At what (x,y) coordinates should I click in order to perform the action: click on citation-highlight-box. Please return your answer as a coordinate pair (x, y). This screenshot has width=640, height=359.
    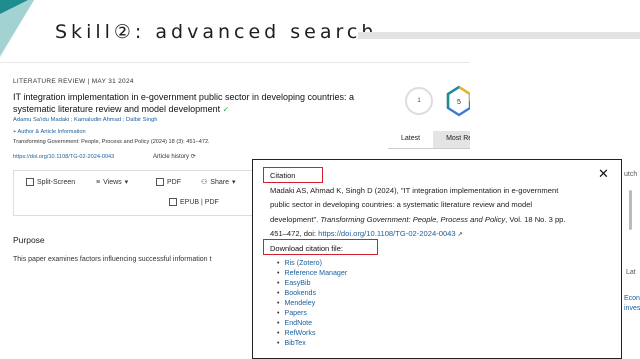
    Looking at the image, I should click on (293, 175).